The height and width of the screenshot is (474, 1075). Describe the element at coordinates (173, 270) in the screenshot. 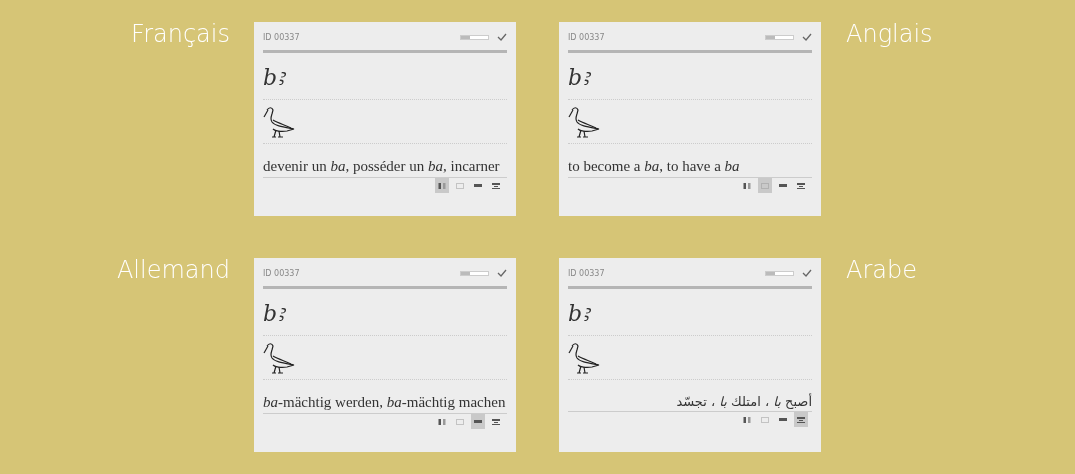

I see `language-label: Allemand` at that location.